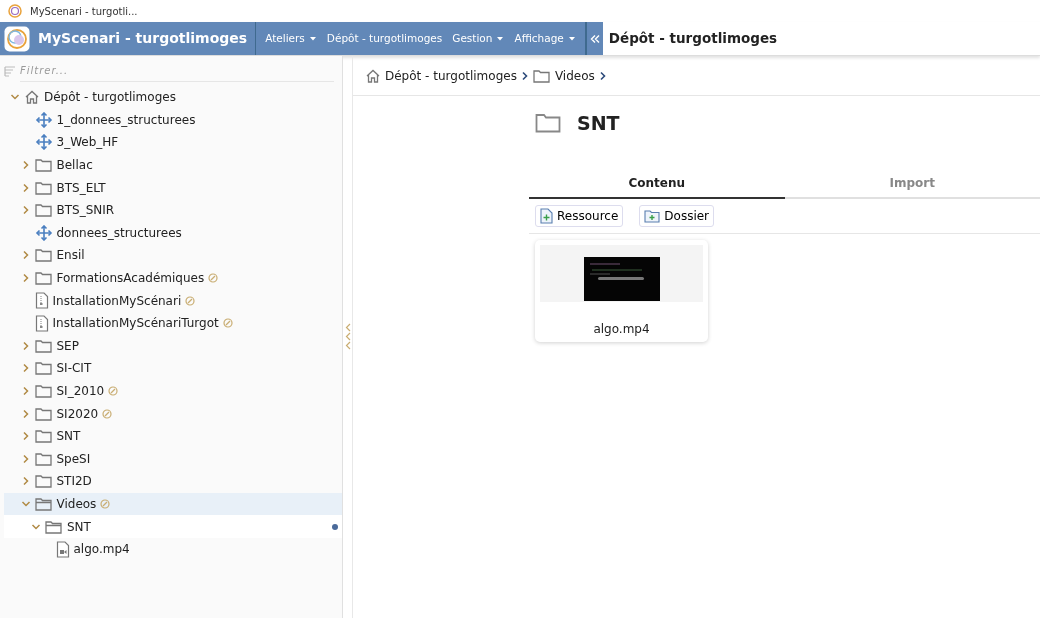  Describe the element at coordinates (173, 278) in the screenshot. I see `tree-item: FormationsAcadémiques` at that location.